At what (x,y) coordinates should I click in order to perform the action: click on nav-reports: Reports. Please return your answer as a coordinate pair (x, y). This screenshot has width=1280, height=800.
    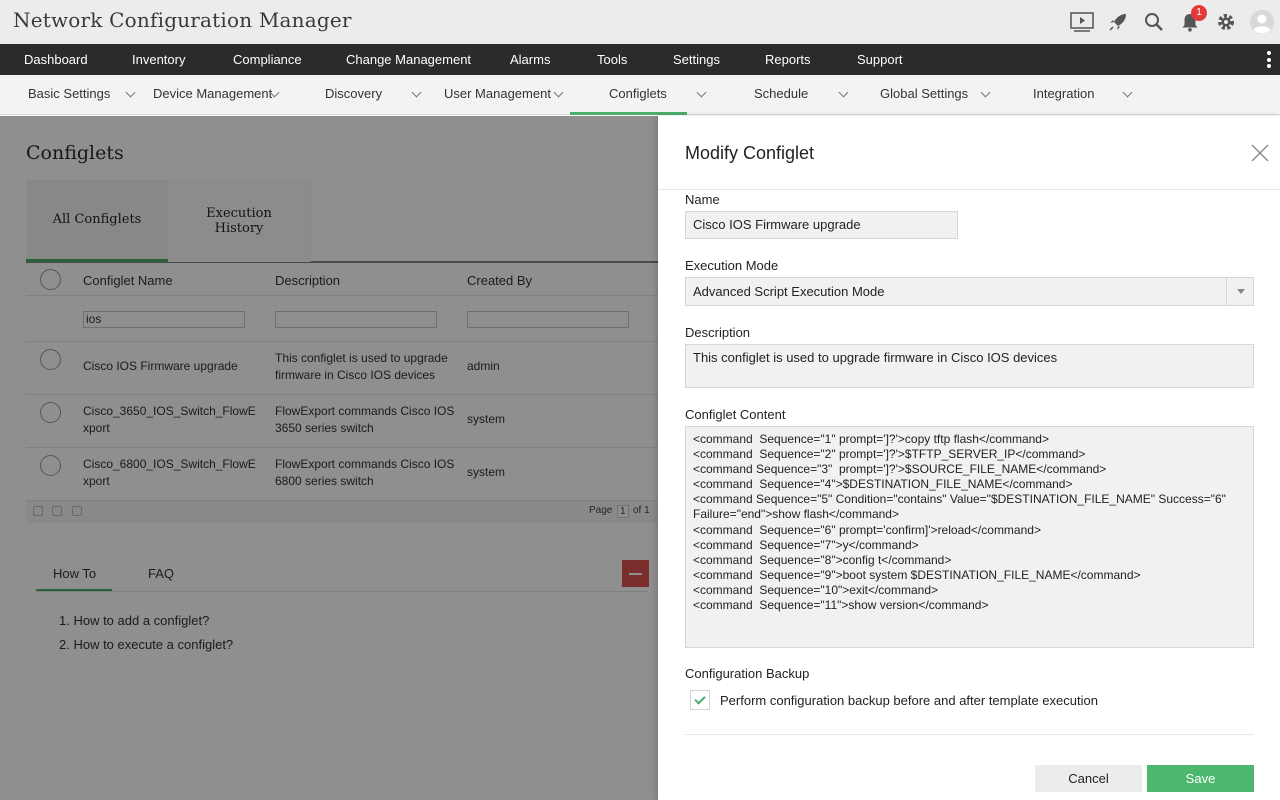
    Looking at the image, I should click on (788, 59).